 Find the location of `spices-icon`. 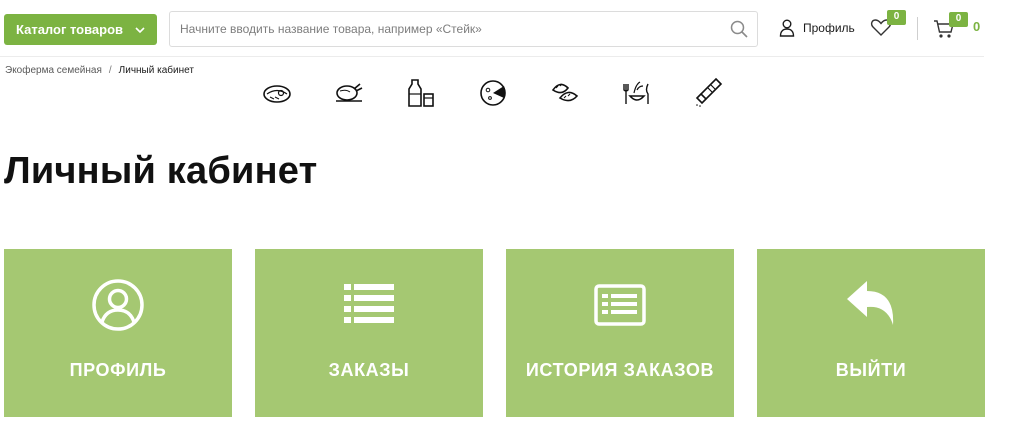

spices-icon is located at coordinates (709, 92).